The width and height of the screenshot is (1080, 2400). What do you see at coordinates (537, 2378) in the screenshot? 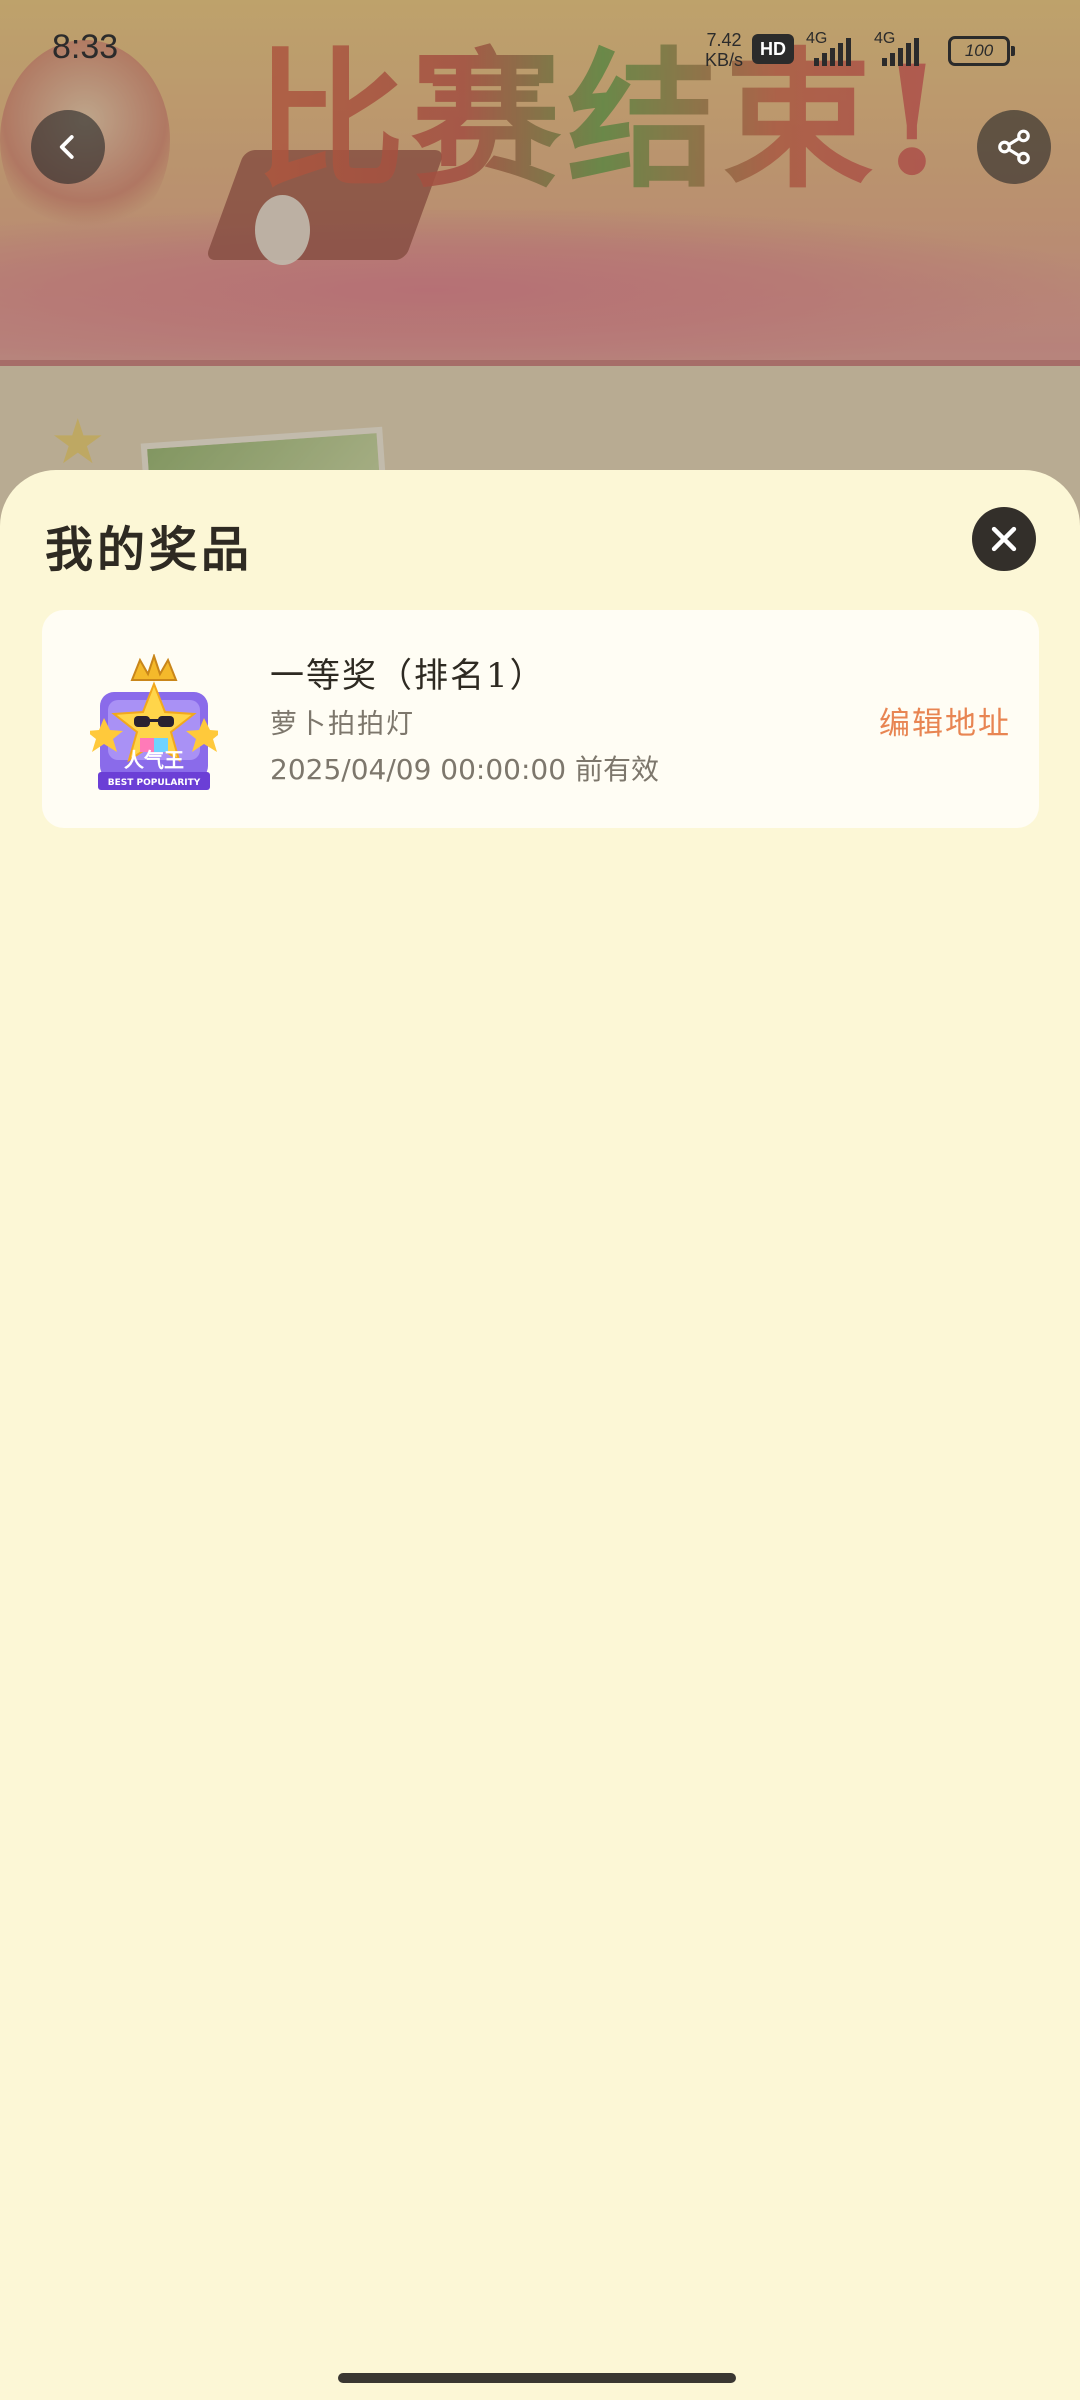
I see `home-indicator` at bounding box center [537, 2378].